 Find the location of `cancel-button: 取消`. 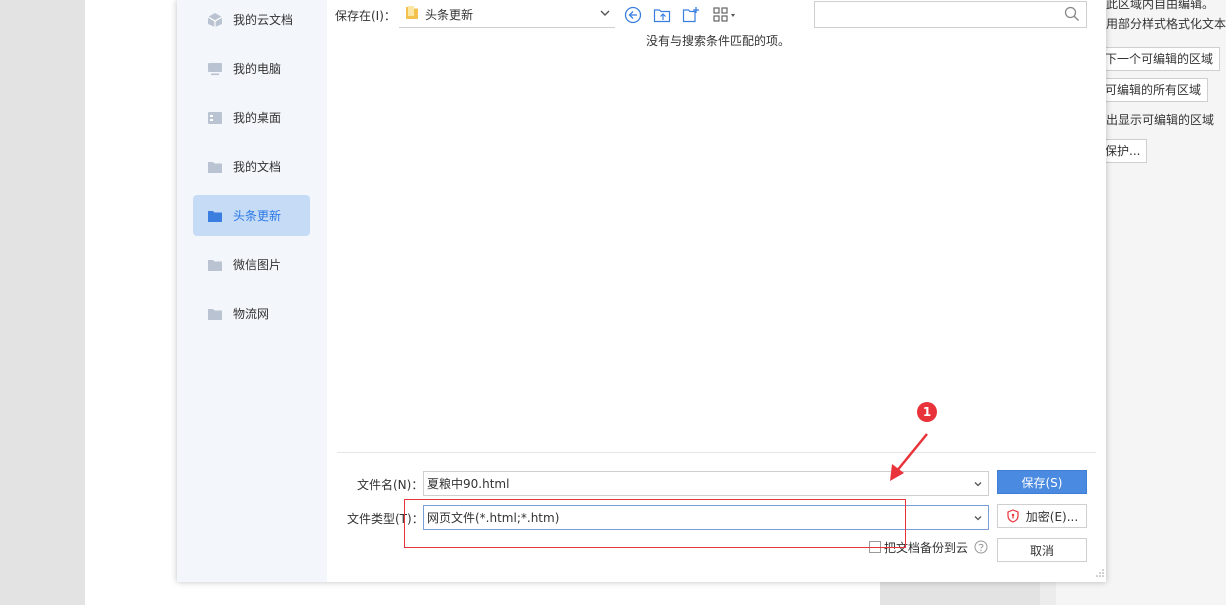

cancel-button: 取消 is located at coordinates (1042, 550).